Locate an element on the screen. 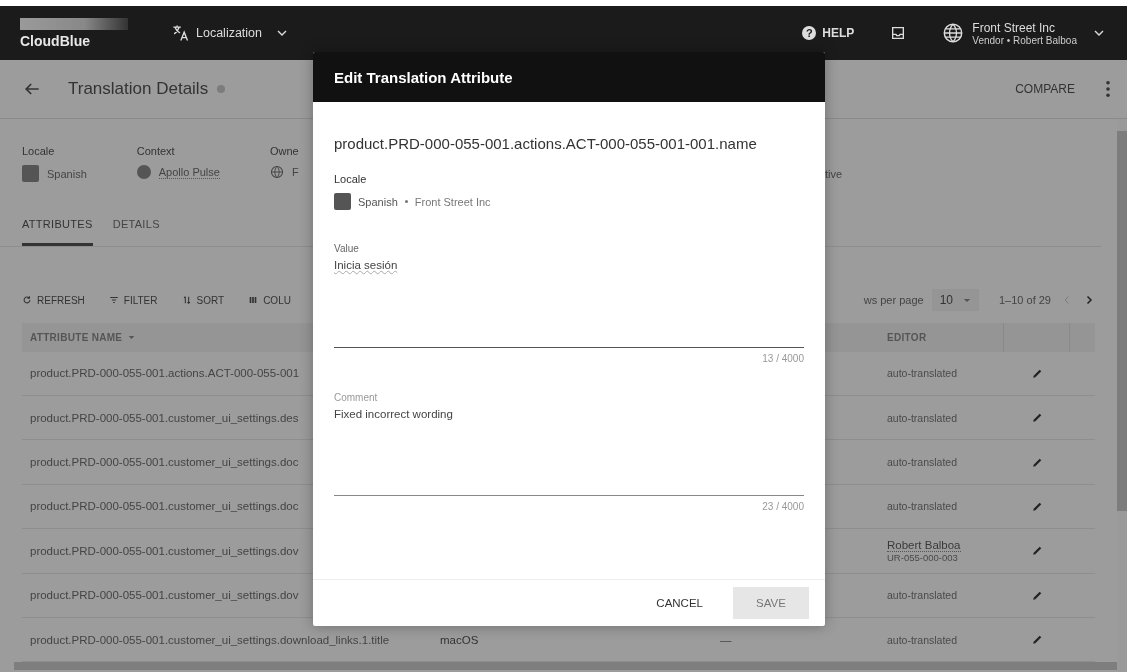 This screenshot has width=1127, height=672. account-name: Front Street Inc is located at coordinates (1014, 27).